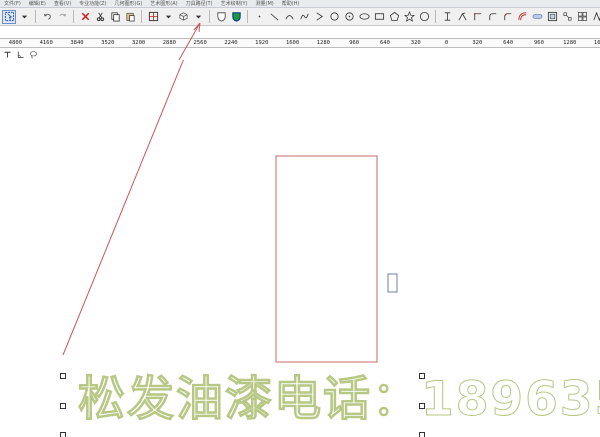 The image size is (600, 437). What do you see at coordinates (123, 208) in the screenshot?
I see `annotation-arrow-line` at bounding box center [123, 208].